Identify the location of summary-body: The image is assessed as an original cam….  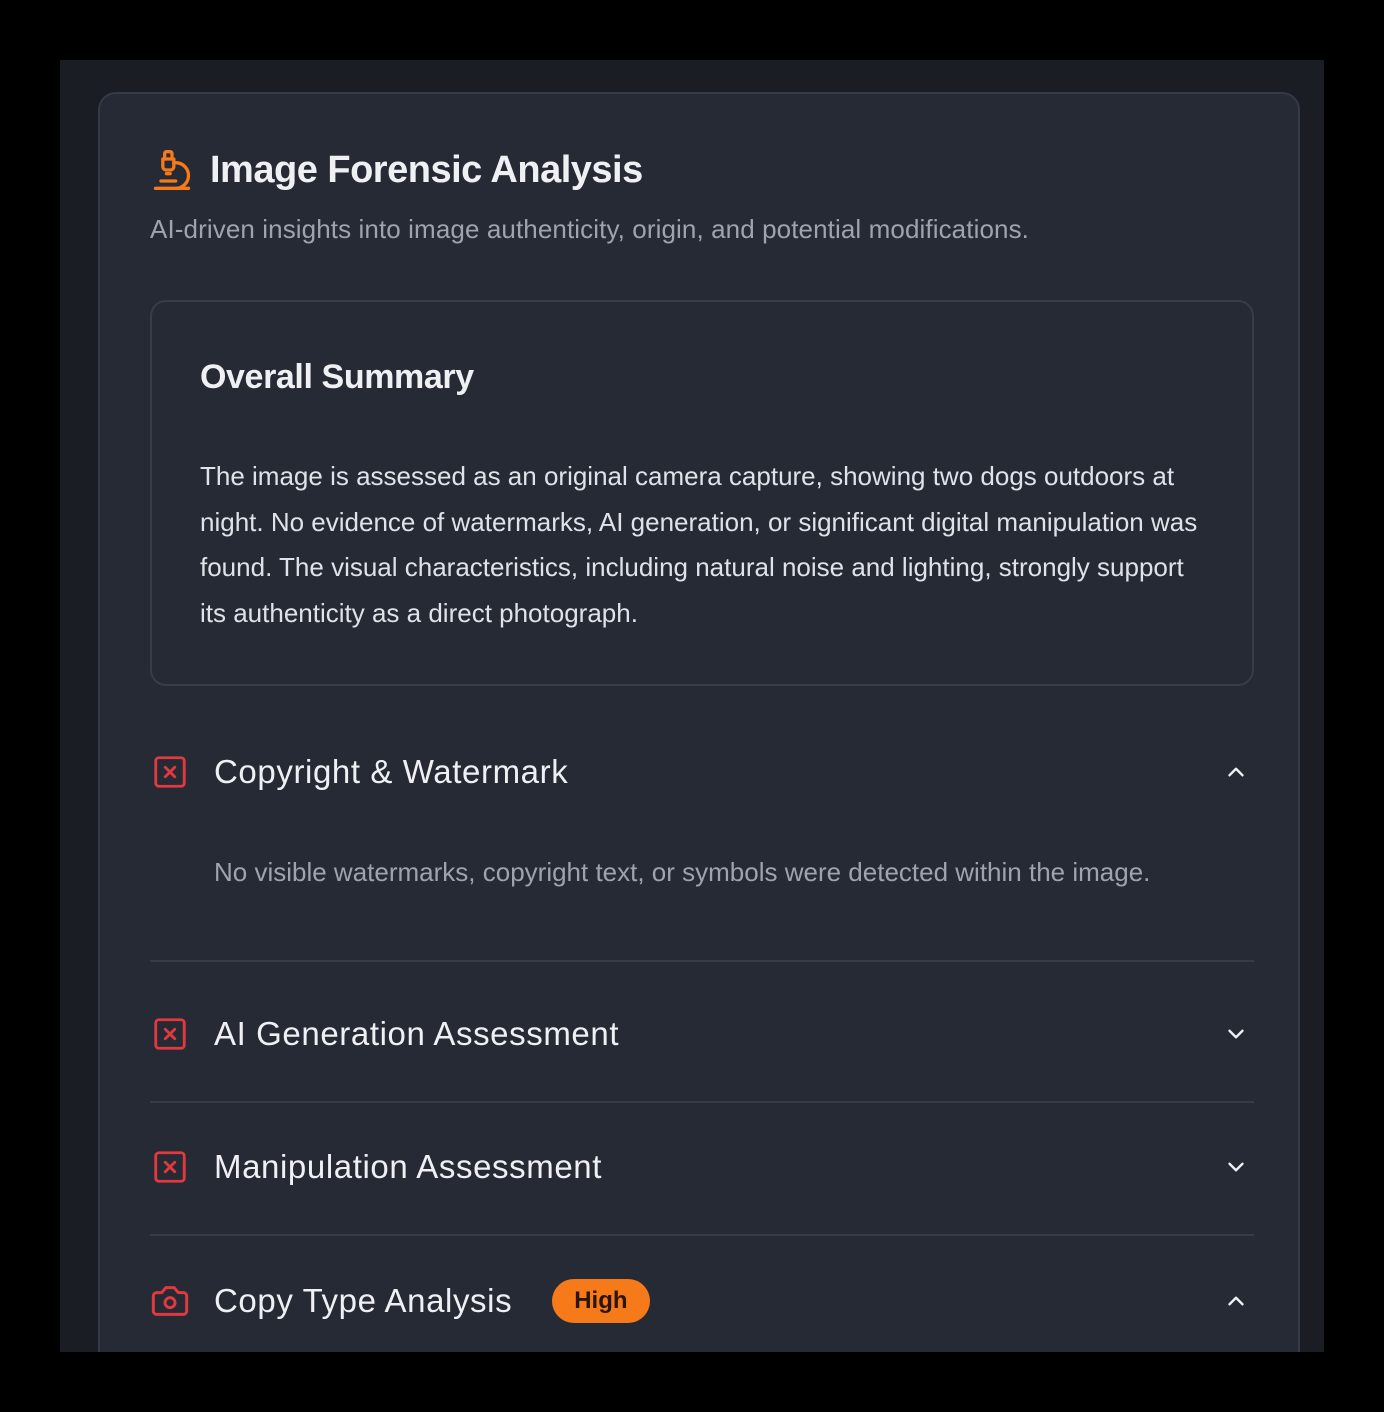
(699, 544).